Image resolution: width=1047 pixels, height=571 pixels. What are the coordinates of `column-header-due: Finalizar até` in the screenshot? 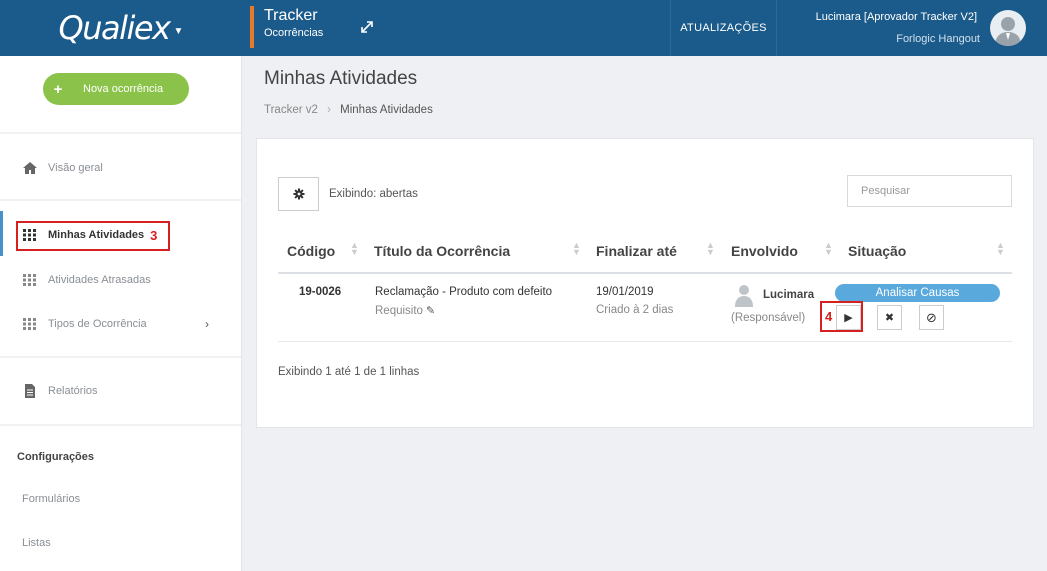 It's located at (636, 251).